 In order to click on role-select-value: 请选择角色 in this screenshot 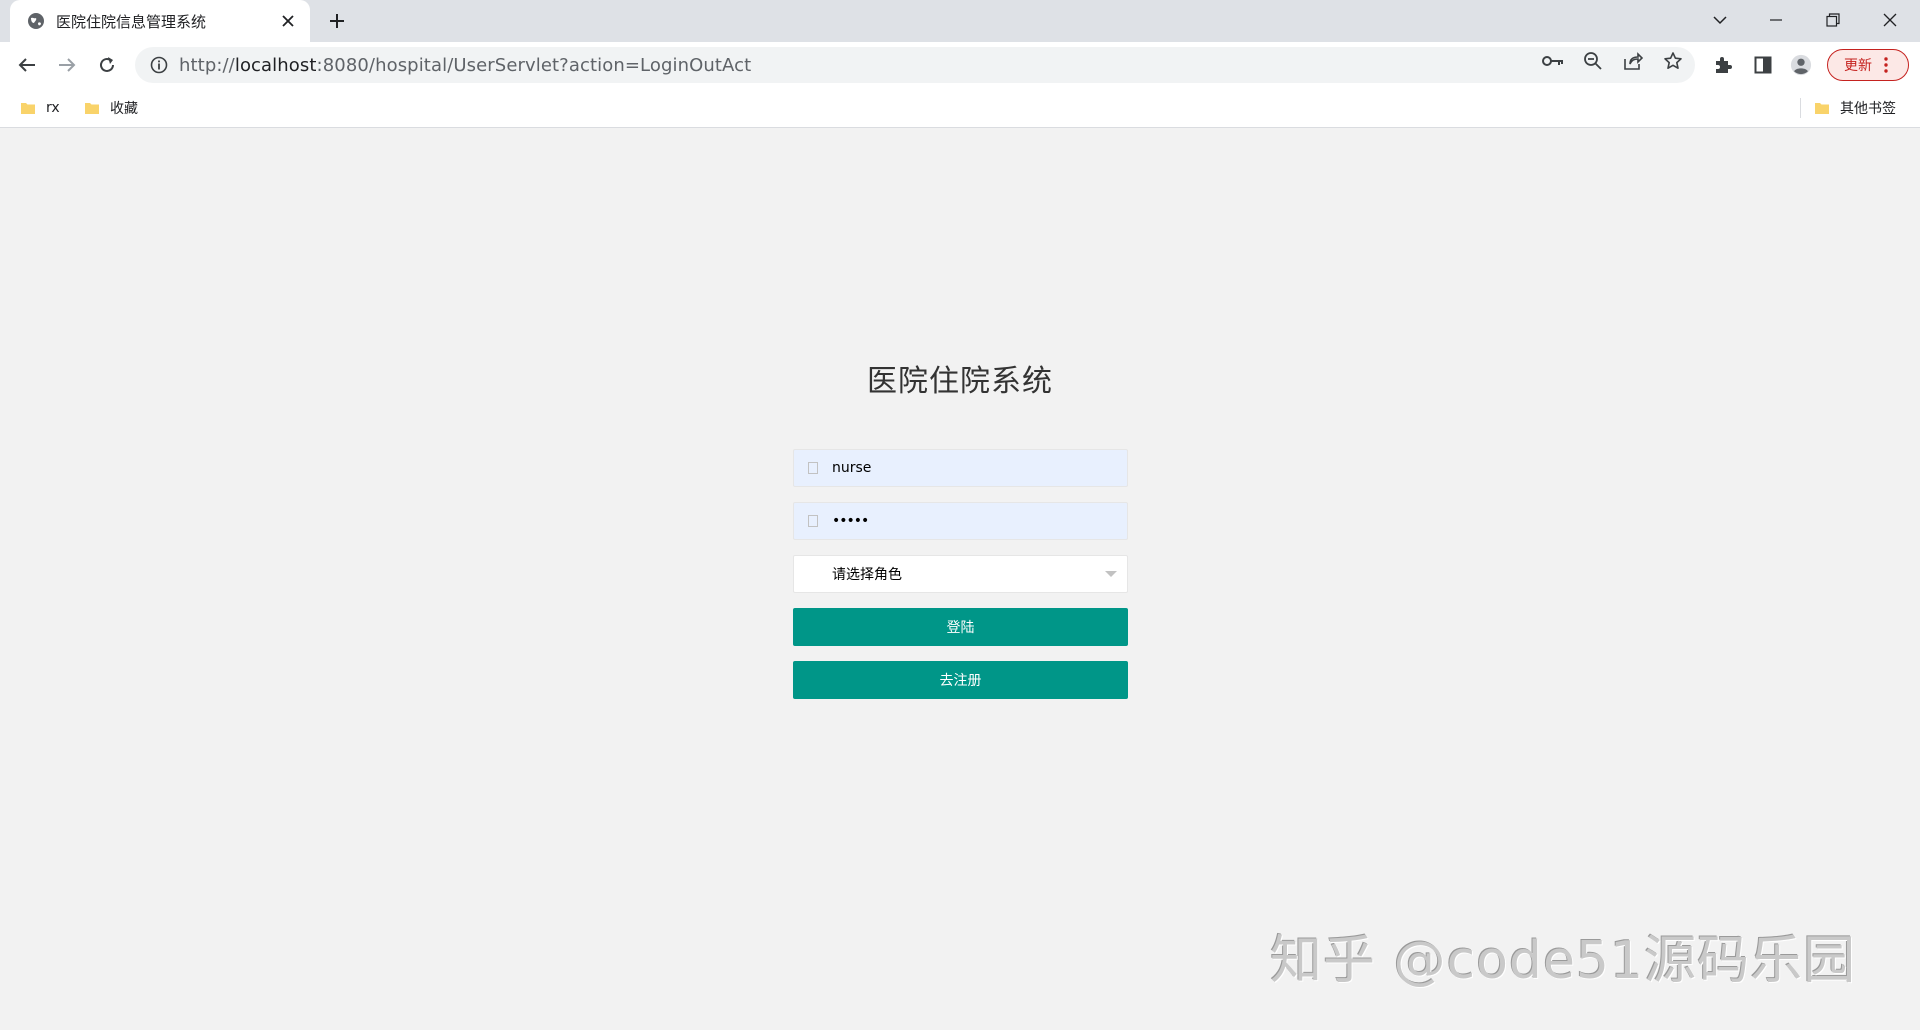, I will do `click(867, 575)`.